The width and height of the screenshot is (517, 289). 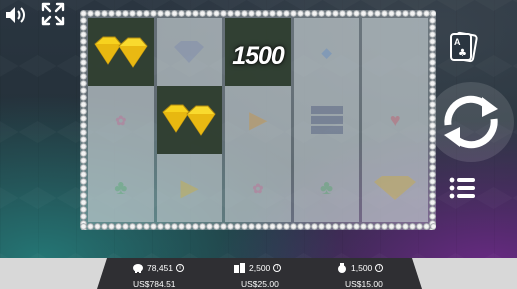 I want to click on win-stat: 1,500 i, so click(x=360, y=268).